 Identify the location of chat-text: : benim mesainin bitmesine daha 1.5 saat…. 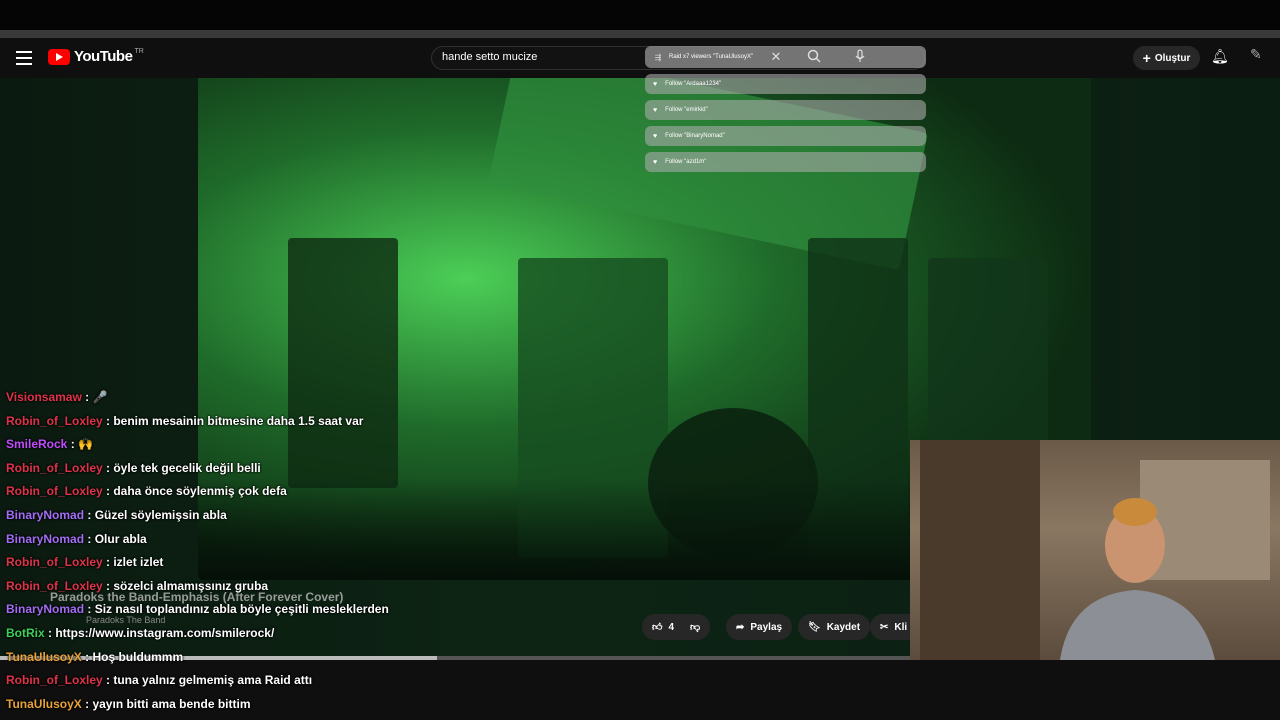
(233, 420).